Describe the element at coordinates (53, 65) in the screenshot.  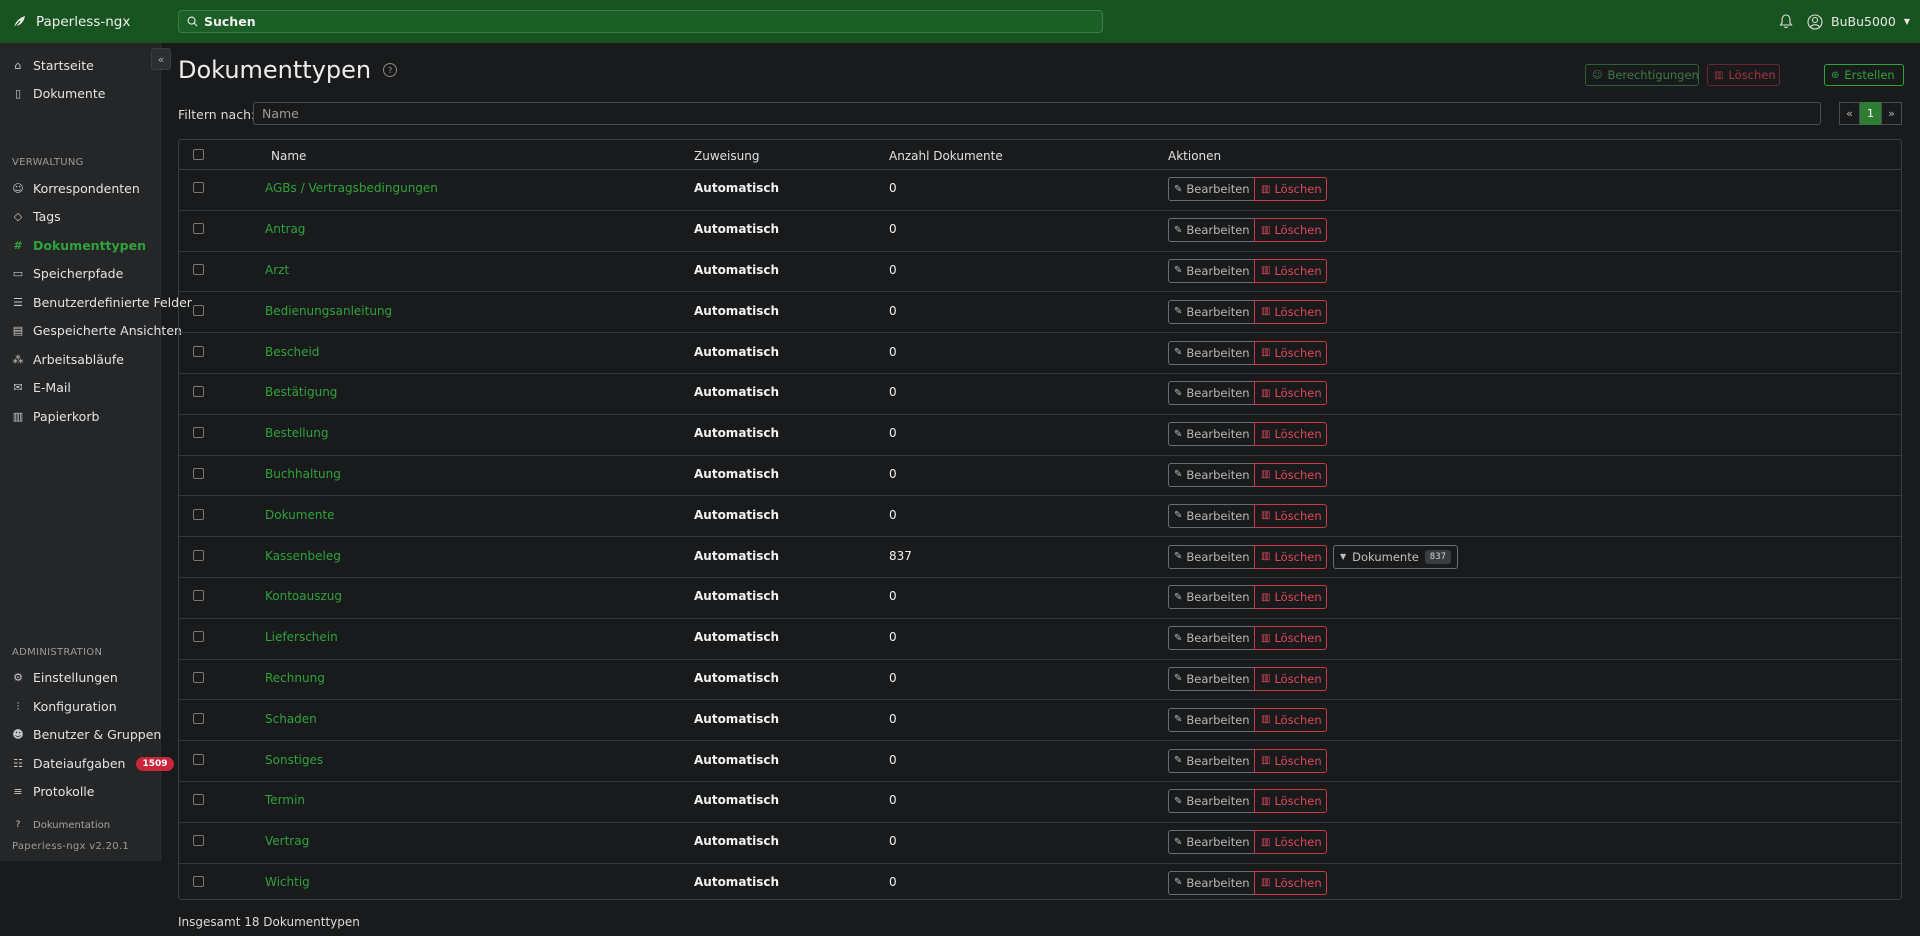
I see `sidebar-item-startseite: ⌂ Startseite` at that location.